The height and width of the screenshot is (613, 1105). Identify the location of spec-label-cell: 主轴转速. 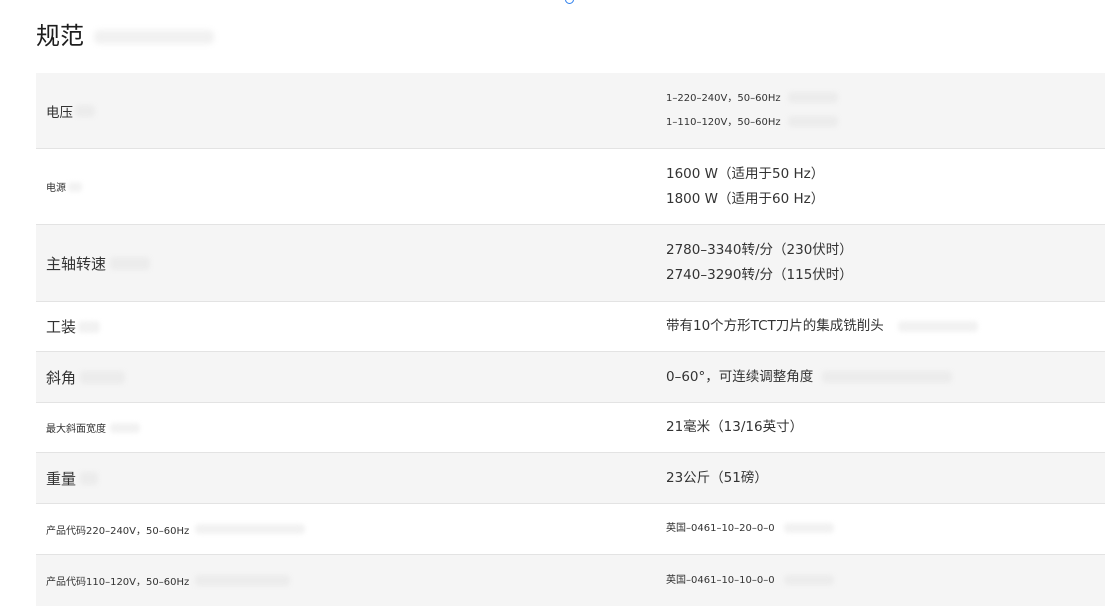
(98, 263).